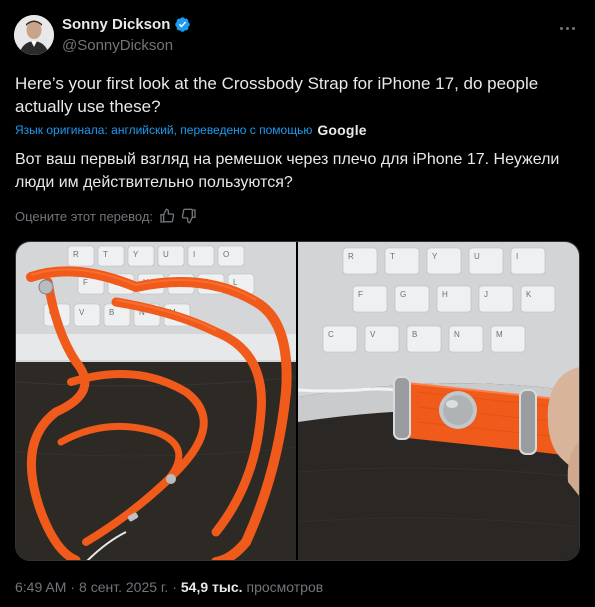 Image resolution: width=595 pixels, height=607 pixels. Describe the element at coordinates (117, 45) in the screenshot. I see `author-handle: @SonnyDickson` at that location.